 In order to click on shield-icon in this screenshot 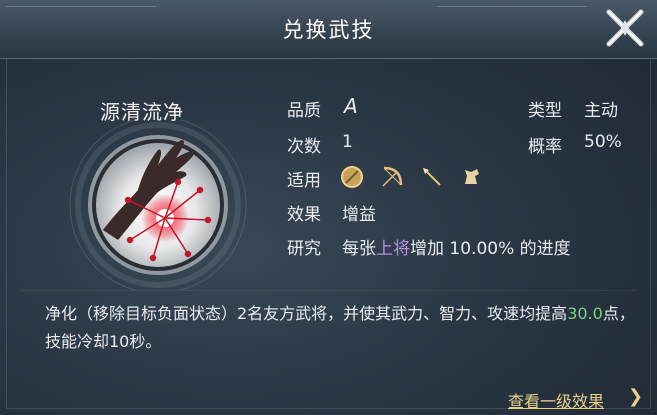, I will do `click(352, 177)`.